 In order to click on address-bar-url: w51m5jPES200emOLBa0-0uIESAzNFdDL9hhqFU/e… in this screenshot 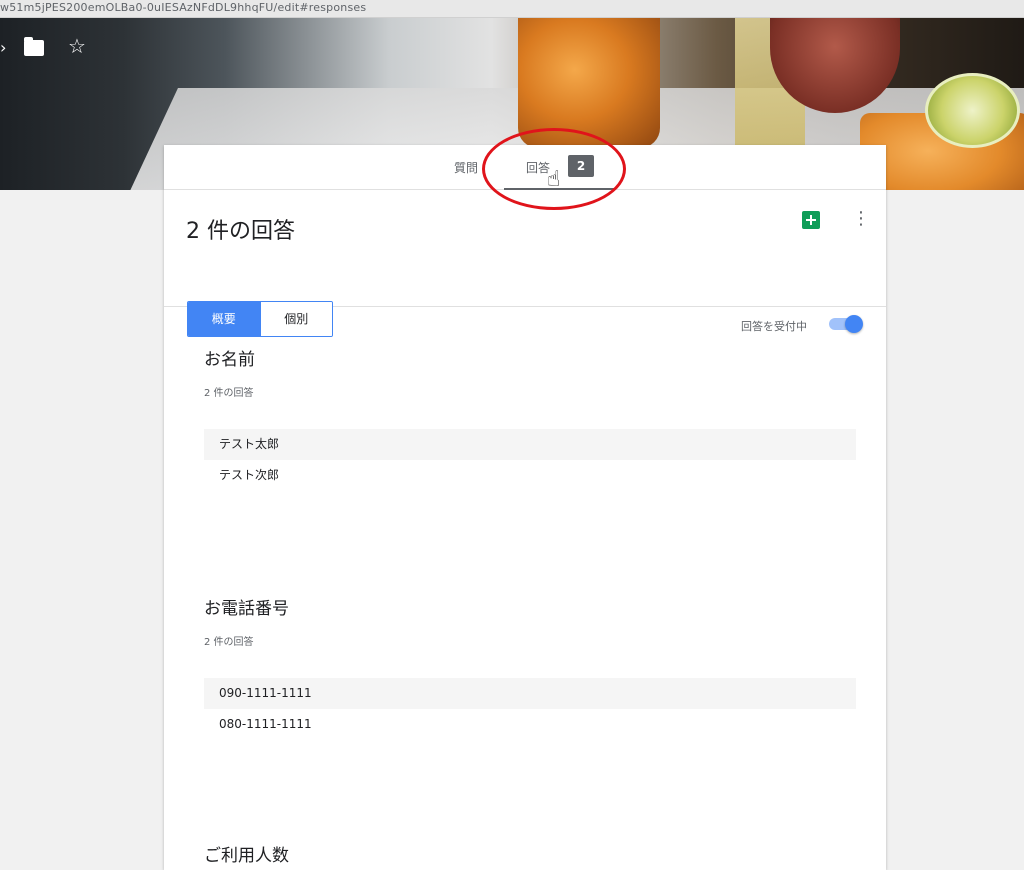, I will do `click(183, 7)`.